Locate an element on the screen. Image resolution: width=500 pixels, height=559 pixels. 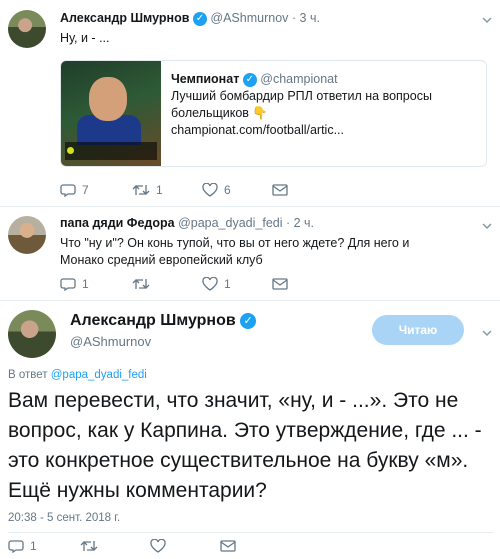
retweet-button: 1 is located at coordinates (167, 190).